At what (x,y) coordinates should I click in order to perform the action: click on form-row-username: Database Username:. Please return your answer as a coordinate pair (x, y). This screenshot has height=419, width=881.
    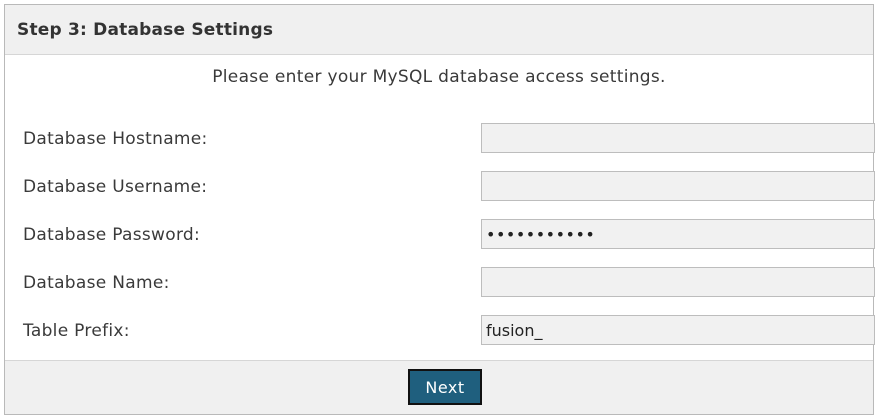
    Looking at the image, I should click on (440, 187).